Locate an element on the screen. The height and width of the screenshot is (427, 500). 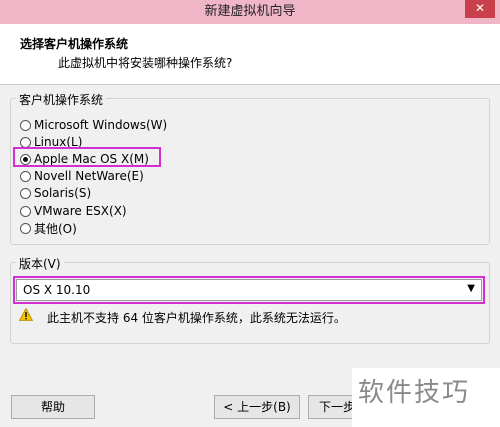
page-title: 选择客户机操作系统 is located at coordinates (74, 44).